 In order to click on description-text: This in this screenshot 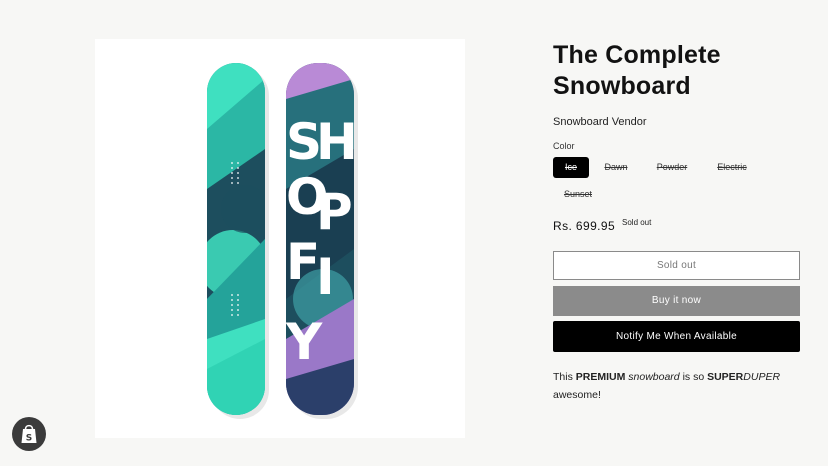, I will do `click(564, 377)`.